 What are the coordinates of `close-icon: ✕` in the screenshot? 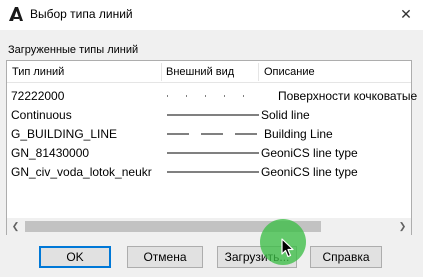 It's located at (406, 13).